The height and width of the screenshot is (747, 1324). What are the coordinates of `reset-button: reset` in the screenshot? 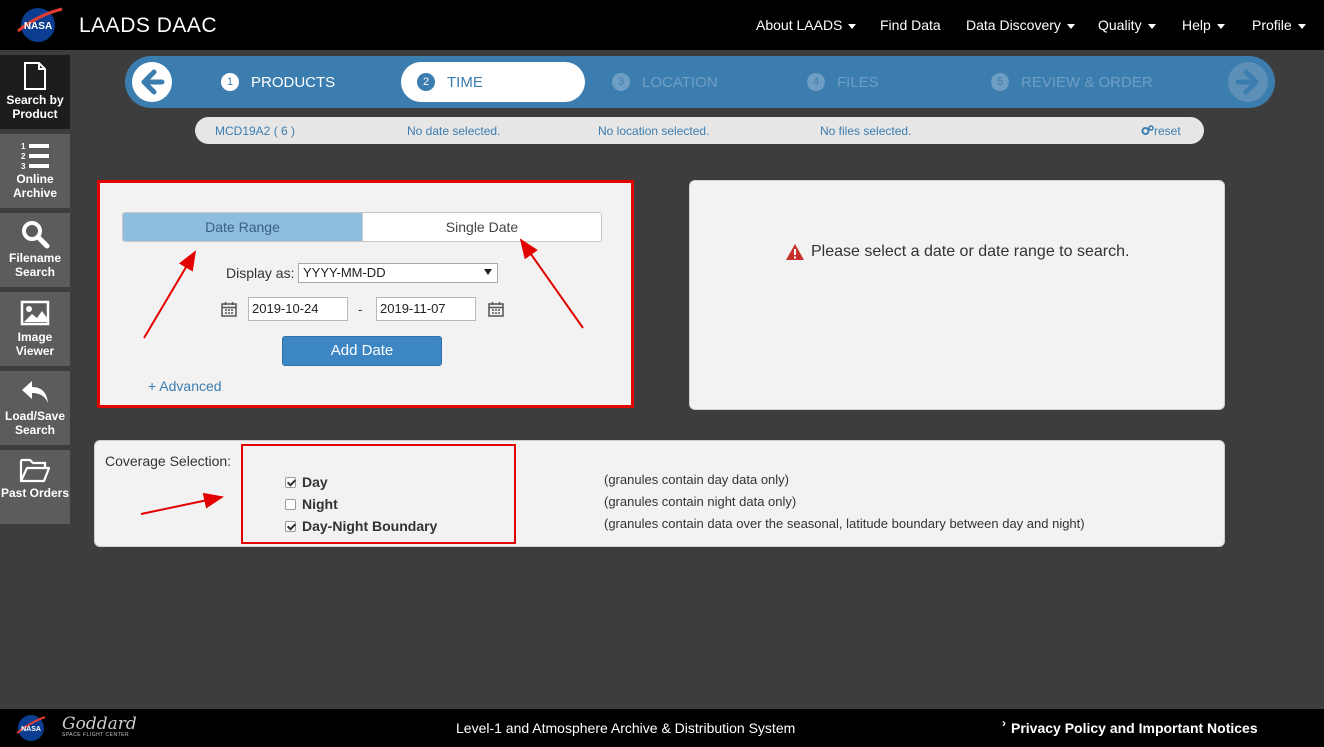 It's located at (1161, 131).